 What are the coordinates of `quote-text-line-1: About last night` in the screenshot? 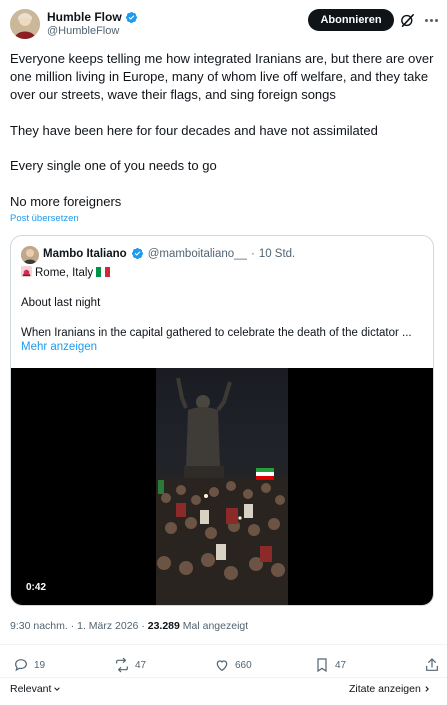 It's located at (61, 303).